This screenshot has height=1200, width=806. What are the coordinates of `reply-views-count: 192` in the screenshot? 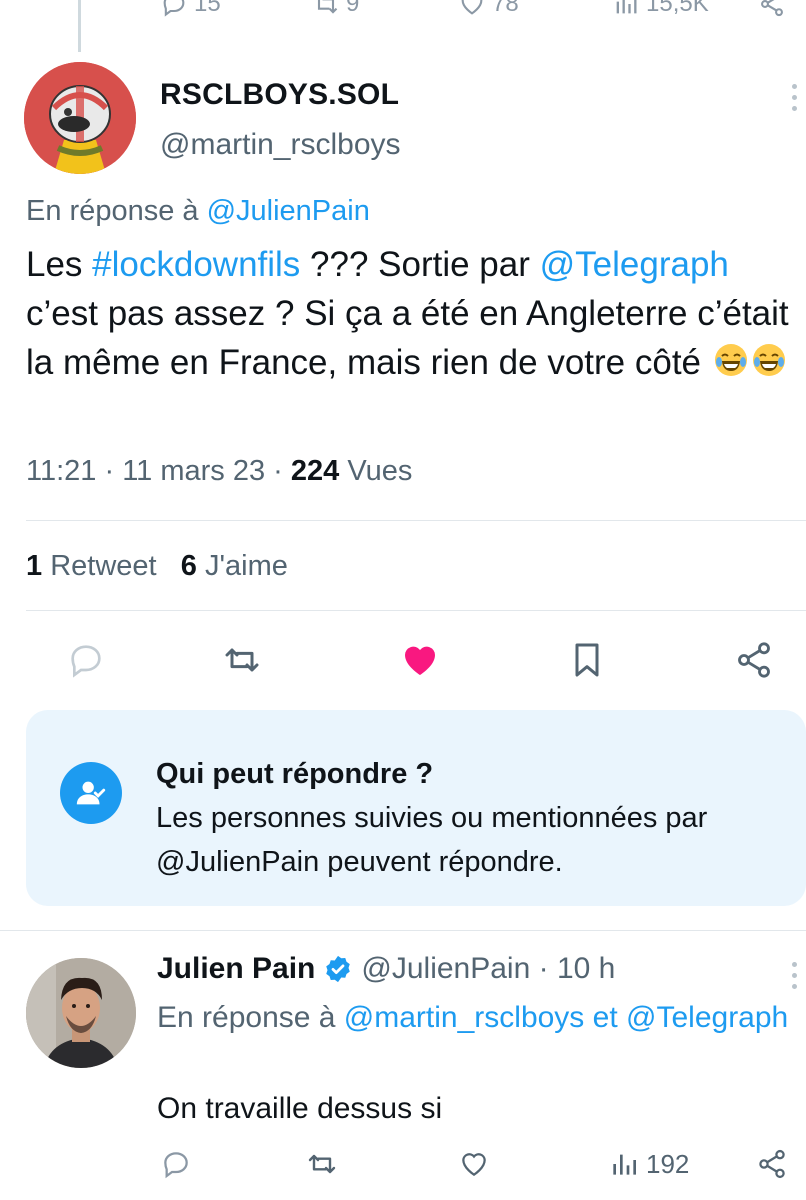 It's located at (668, 1163).